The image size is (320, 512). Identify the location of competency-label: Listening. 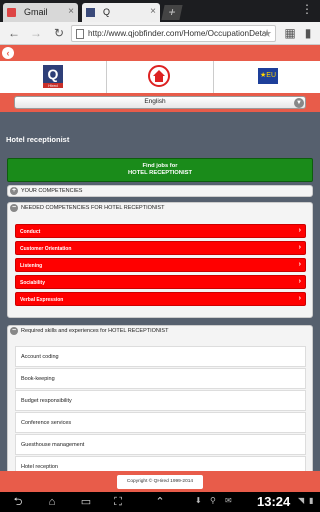
(31, 266).